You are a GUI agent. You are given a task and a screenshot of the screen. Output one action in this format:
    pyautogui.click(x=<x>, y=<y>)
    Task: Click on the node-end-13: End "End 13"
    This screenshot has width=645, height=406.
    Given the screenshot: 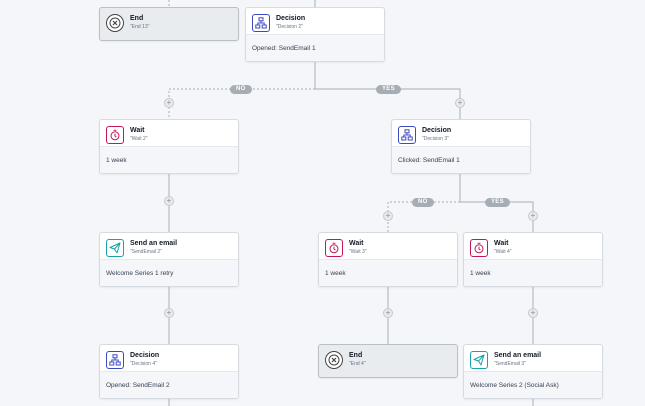 What is the action you would take?
    pyautogui.click(x=169, y=24)
    